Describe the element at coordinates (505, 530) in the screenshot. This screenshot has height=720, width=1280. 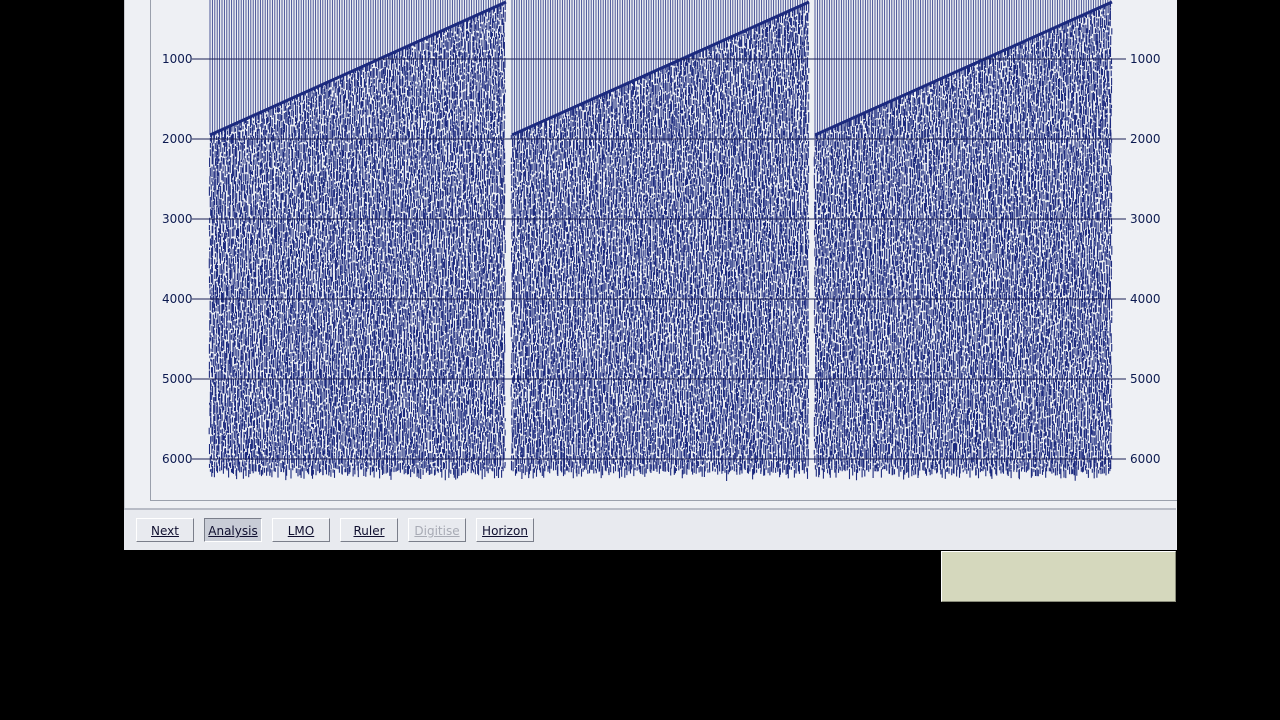
I see `horizon-button: Horizon` at that location.